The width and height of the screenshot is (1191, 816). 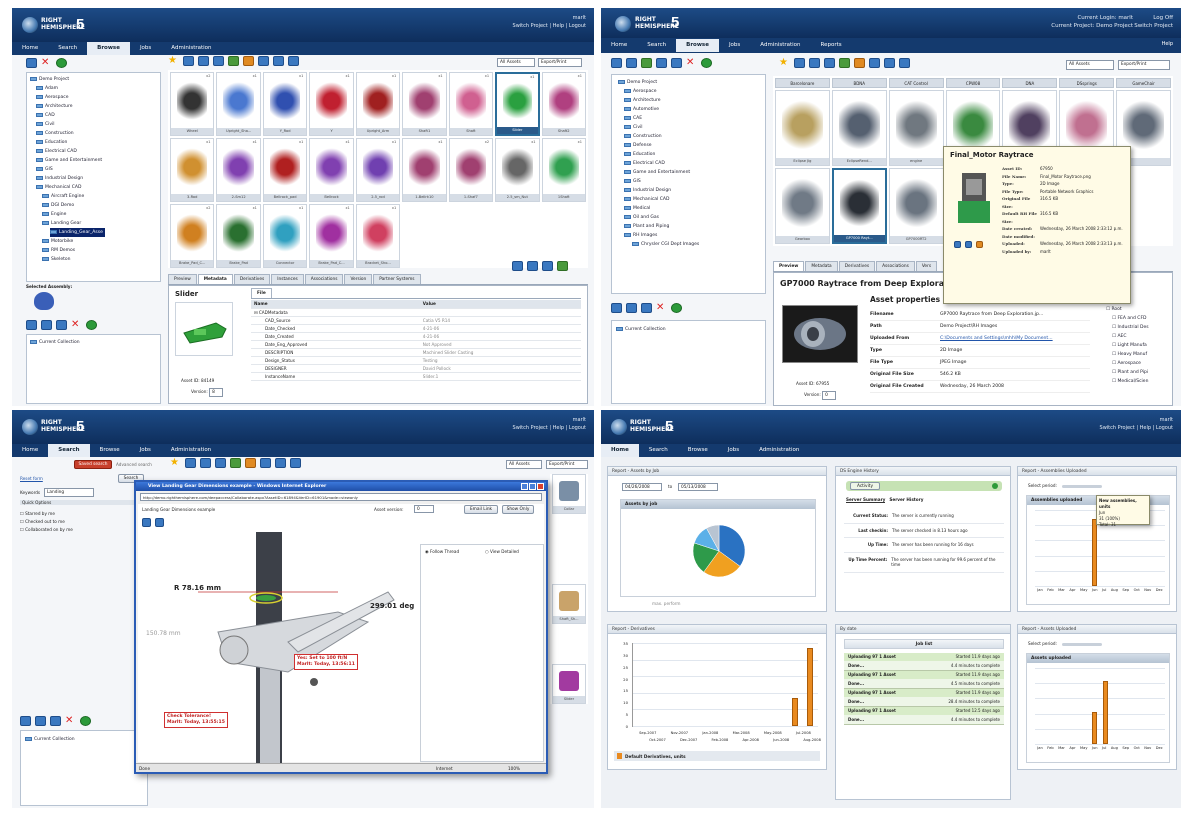 What do you see at coordinates (676, 63) in the screenshot?
I see `search-icon` at bounding box center [676, 63].